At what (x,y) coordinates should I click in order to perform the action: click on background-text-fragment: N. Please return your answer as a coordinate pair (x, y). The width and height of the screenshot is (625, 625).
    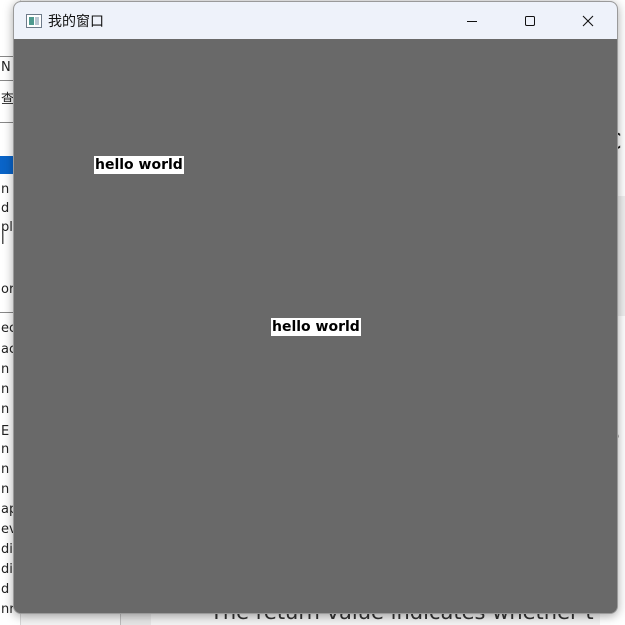
    Looking at the image, I should click on (6, 67).